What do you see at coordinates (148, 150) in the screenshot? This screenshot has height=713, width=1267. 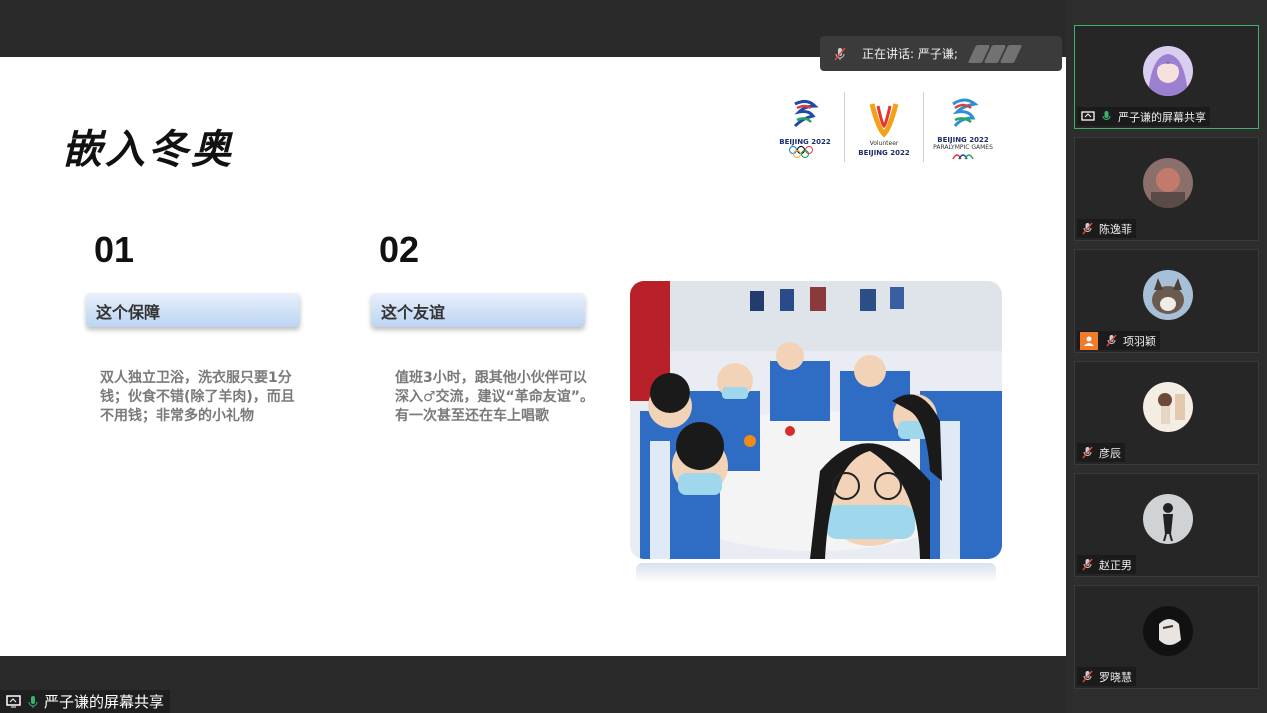 I see `slide-title: 嵌入冬奥` at bounding box center [148, 150].